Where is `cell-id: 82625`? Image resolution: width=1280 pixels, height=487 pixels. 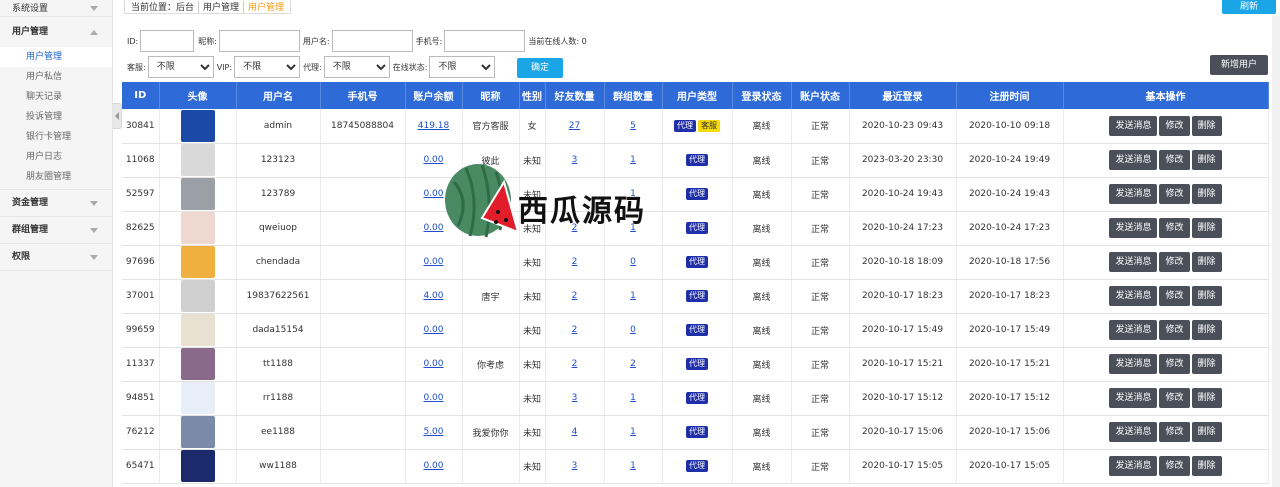
cell-id: 82625 is located at coordinates (141, 228).